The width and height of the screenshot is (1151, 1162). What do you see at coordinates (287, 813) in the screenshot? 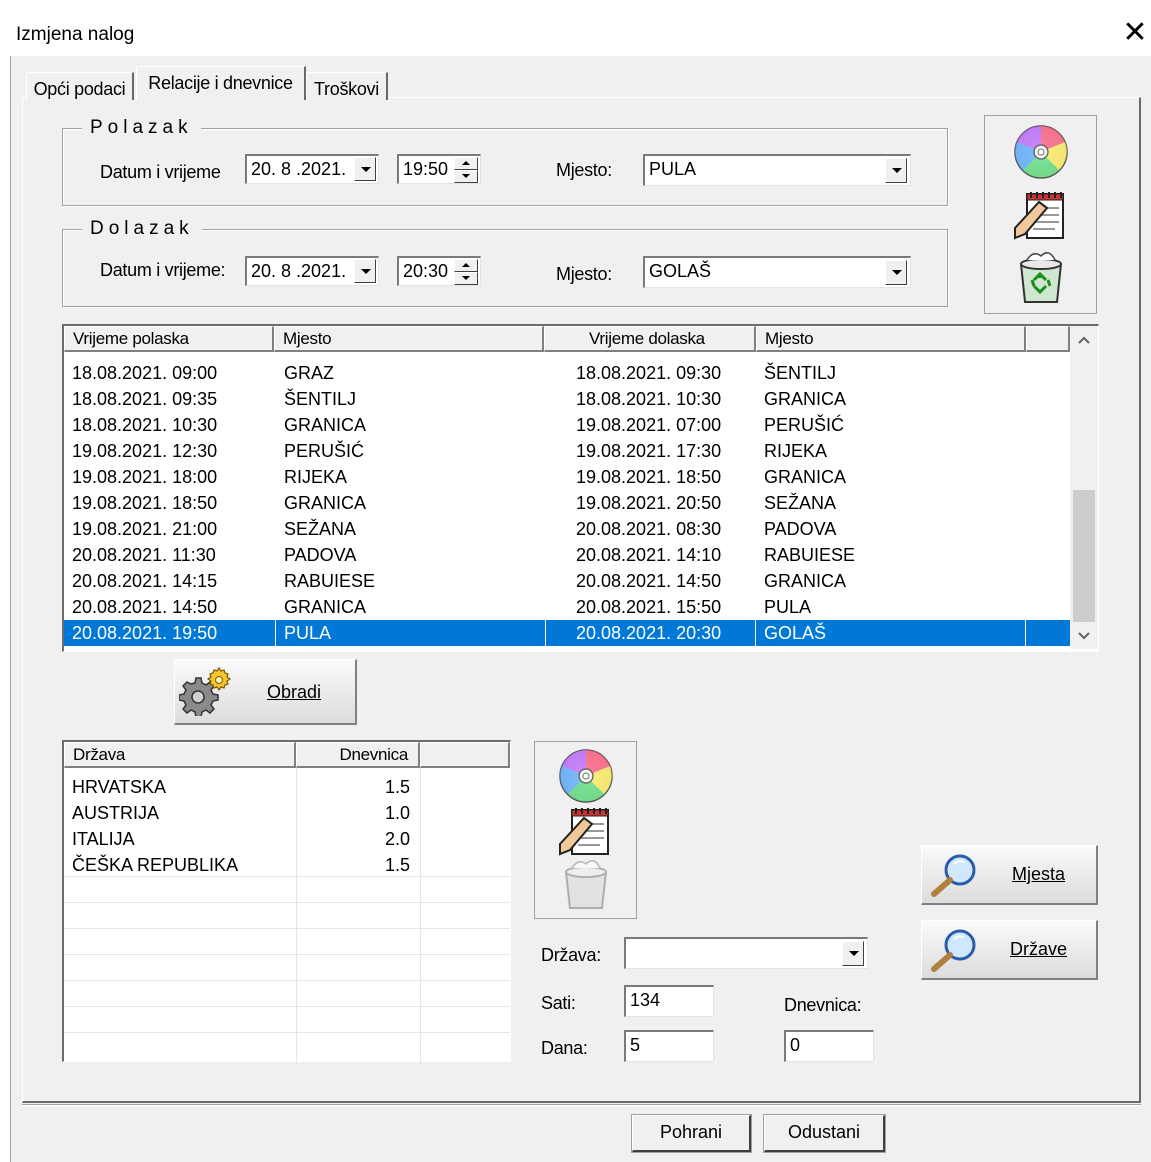
I see `table-row: AUSTRIJA 1.0` at bounding box center [287, 813].